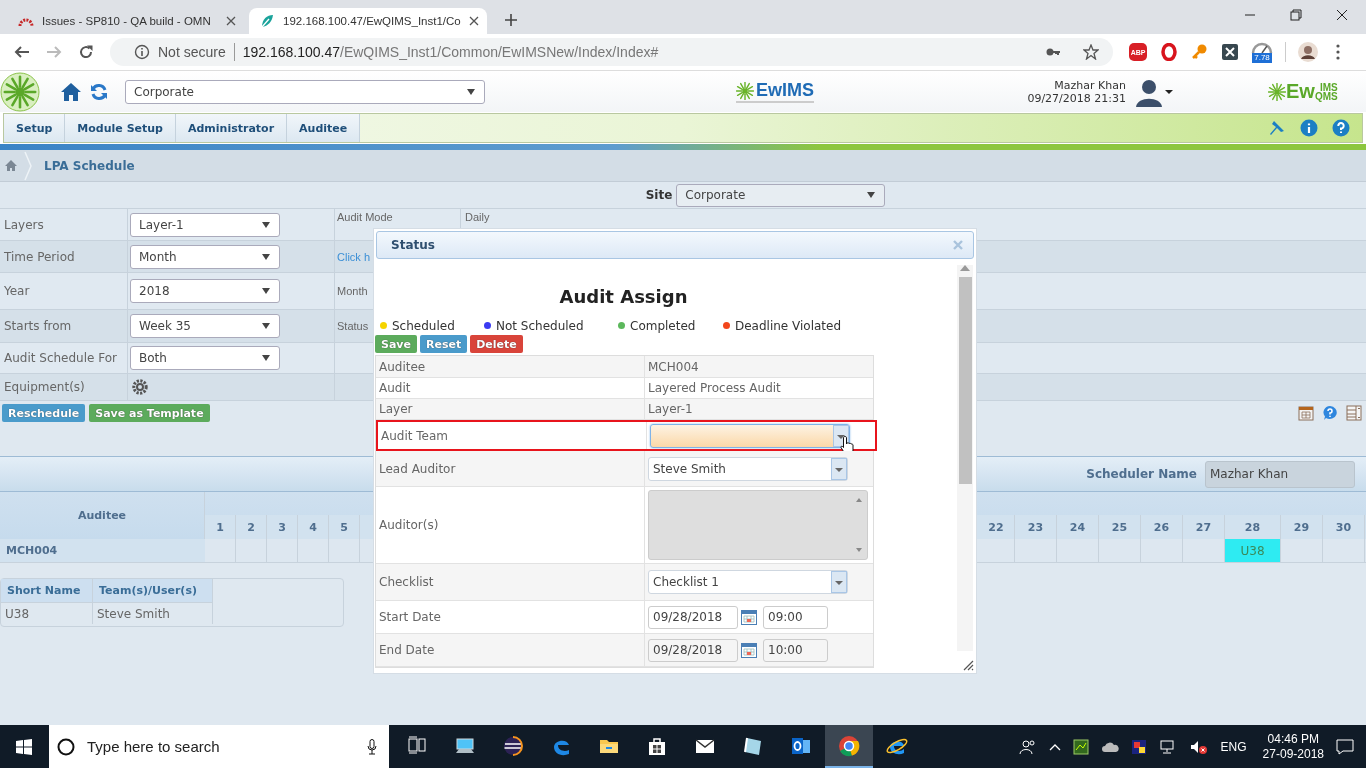 Image resolution: width=1366 pixels, height=768 pixels. I want to click on people-icon, so click(1027, 746).